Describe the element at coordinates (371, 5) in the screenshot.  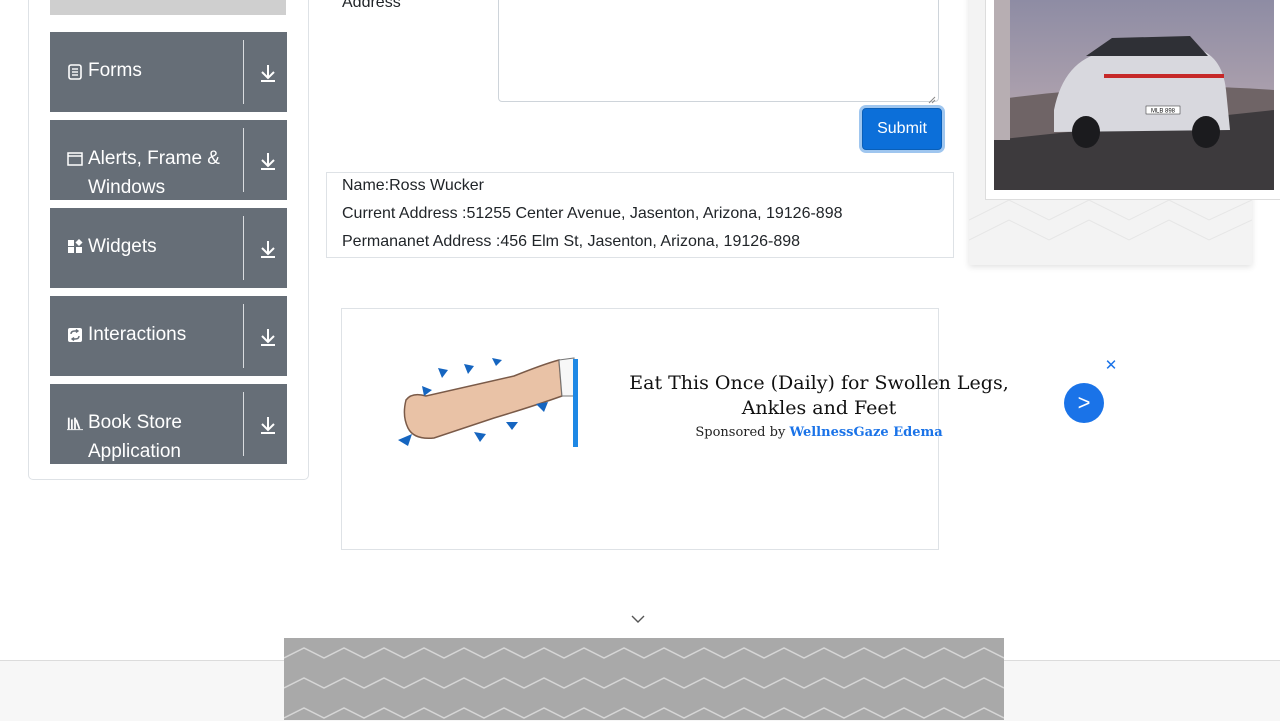
I see `permanent-address-label: Address` at that location.